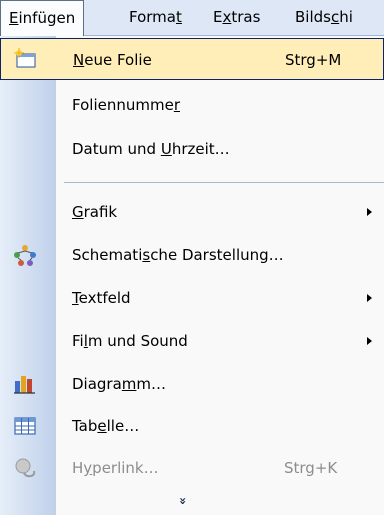 This screenshot has height=515, width=384. I want to click on menu-item-film-sound: Film und Sound, so click(192, 341).